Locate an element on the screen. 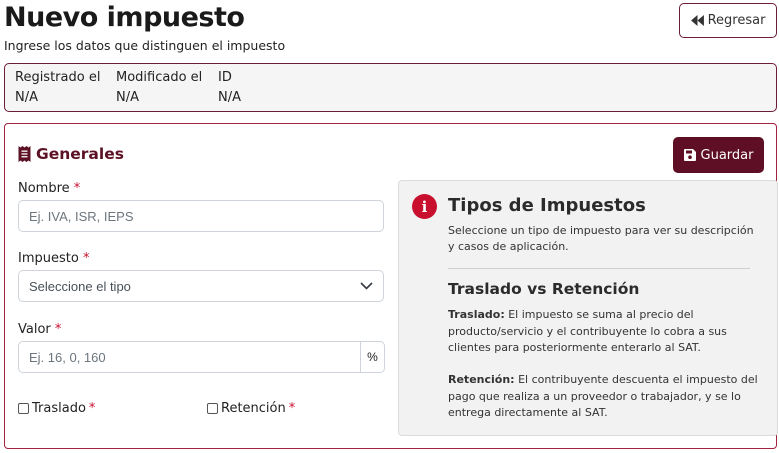 The image size is (779, 453). info-title: Tipos de Impuestos is located at coordinates (547, 205).